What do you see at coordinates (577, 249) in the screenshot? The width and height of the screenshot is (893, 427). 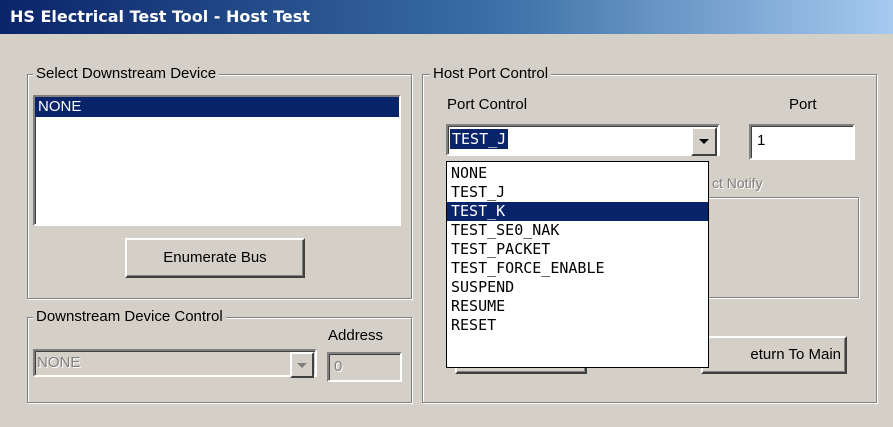 I see `option-test-packet: TEST_PACKET` at bounding box center [577, 249].